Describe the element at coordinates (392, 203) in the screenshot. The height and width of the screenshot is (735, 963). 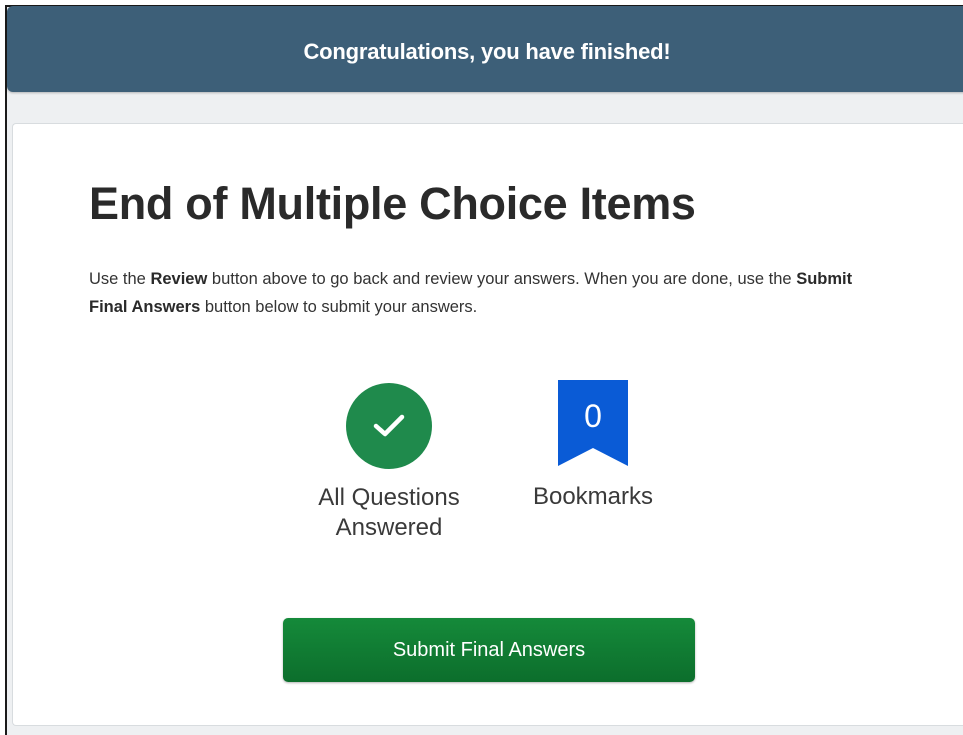
I see `page-title: End of Multiple Choice Items` at that location.